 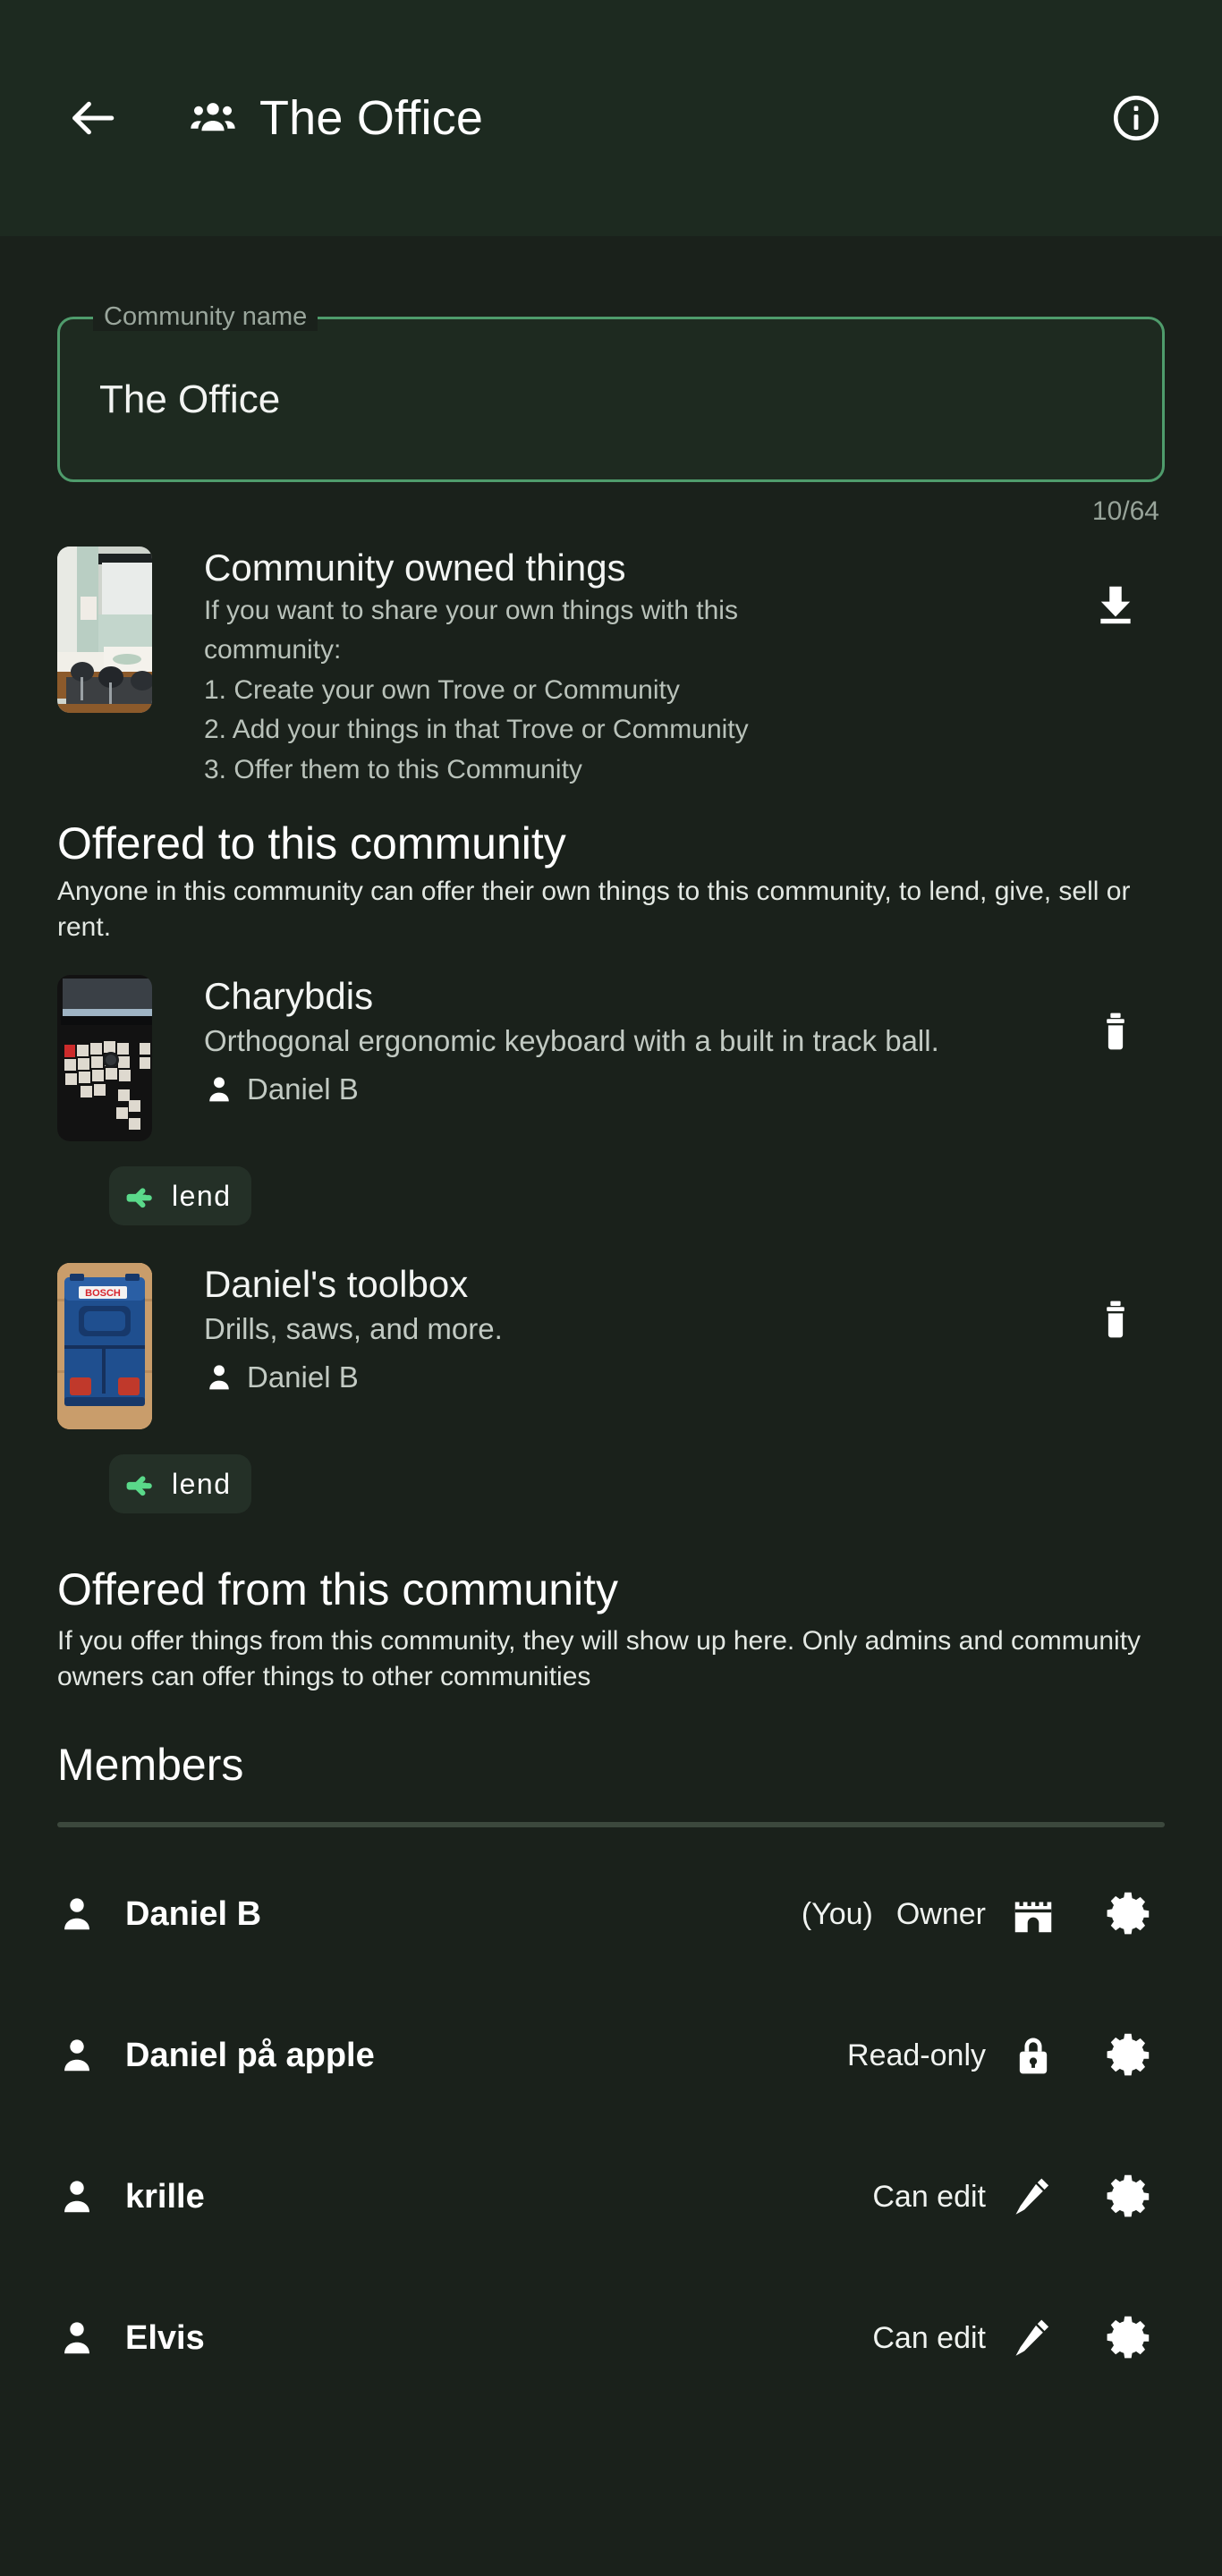 What do you see at coordinates (440, 2055) in the screenshot?
I see `member-identity: Daniel på apple` at bounding box center [440, 2055].